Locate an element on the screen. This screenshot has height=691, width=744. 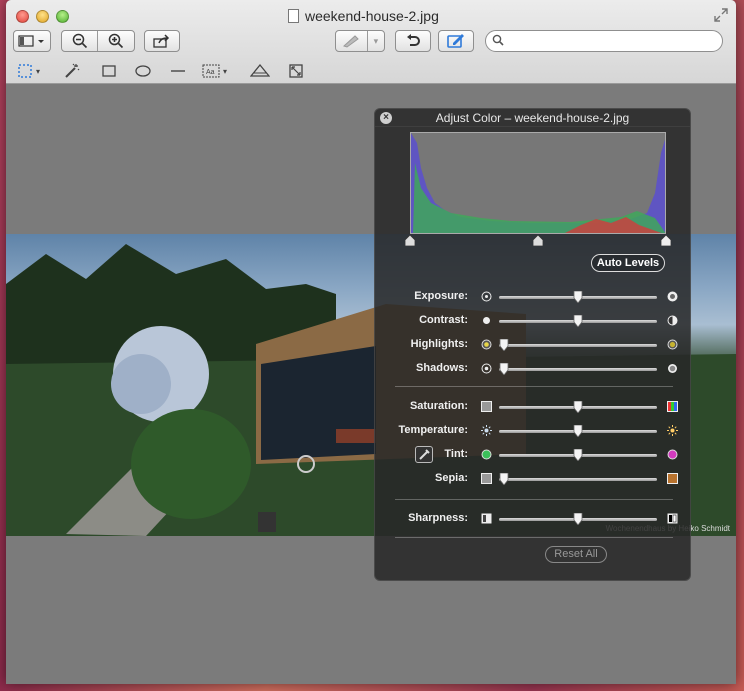
slider-row-exposure: Exposure: is located at coordinates (533, 297).